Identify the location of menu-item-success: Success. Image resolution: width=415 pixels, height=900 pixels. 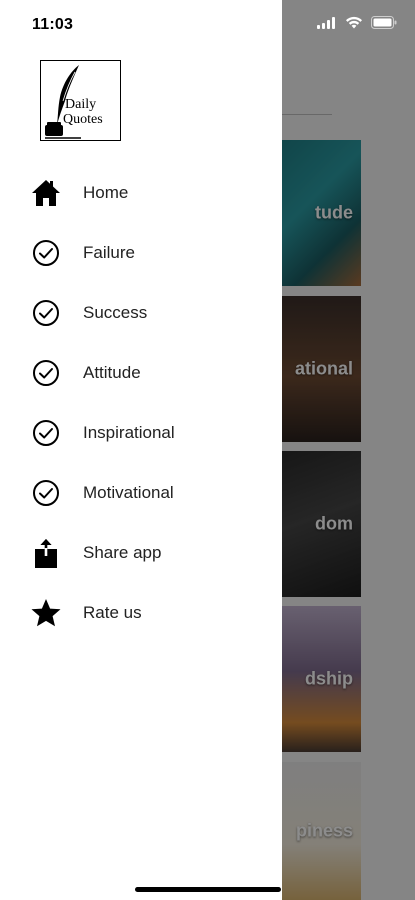
(141, 313).